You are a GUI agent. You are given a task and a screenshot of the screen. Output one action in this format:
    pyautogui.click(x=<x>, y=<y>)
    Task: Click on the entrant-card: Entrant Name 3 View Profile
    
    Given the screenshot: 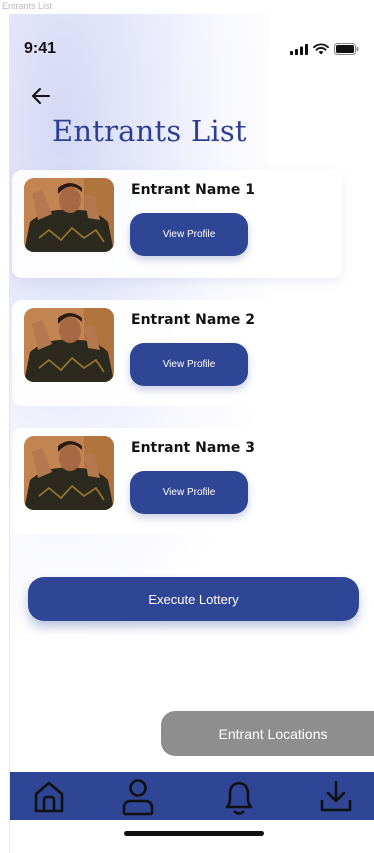 What is the action you would take?
    pyautogui.click(x=177, y=481)
    